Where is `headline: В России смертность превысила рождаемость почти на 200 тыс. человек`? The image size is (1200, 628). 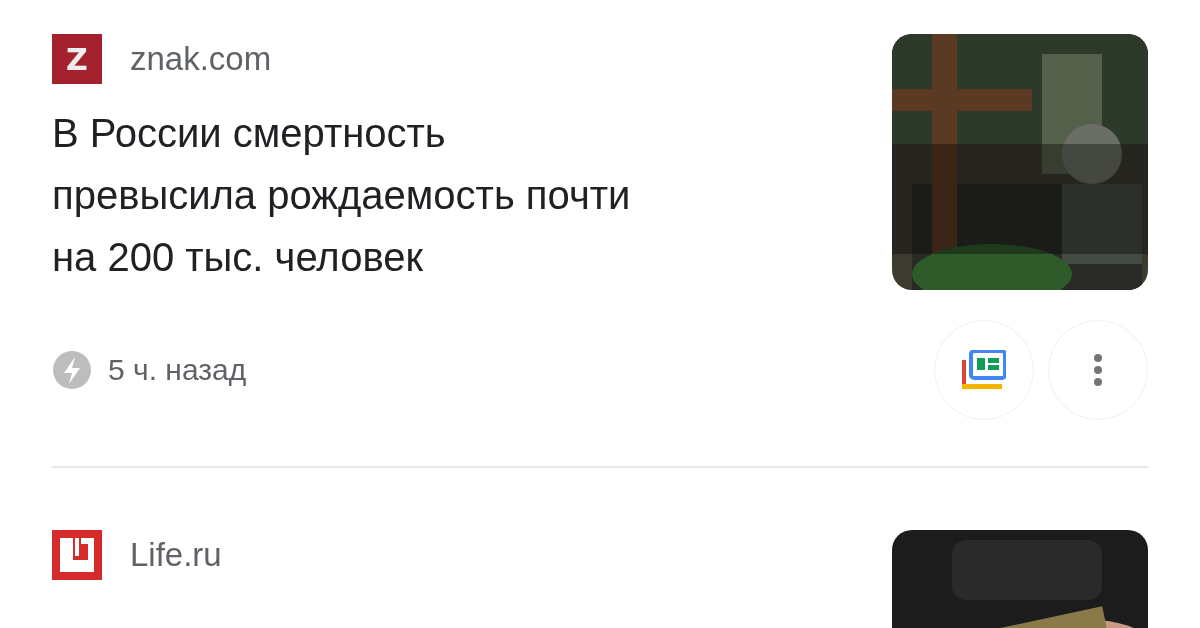
headline: В России смертность превысила рождаемость почти на 200 тыс. человек is located at coordinates (342, 195).